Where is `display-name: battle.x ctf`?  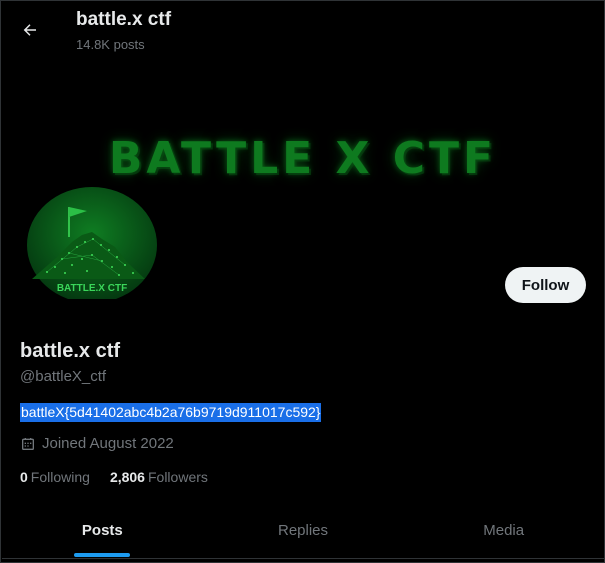
display-name: battle.x ctf is located at coordinates (70, 351).